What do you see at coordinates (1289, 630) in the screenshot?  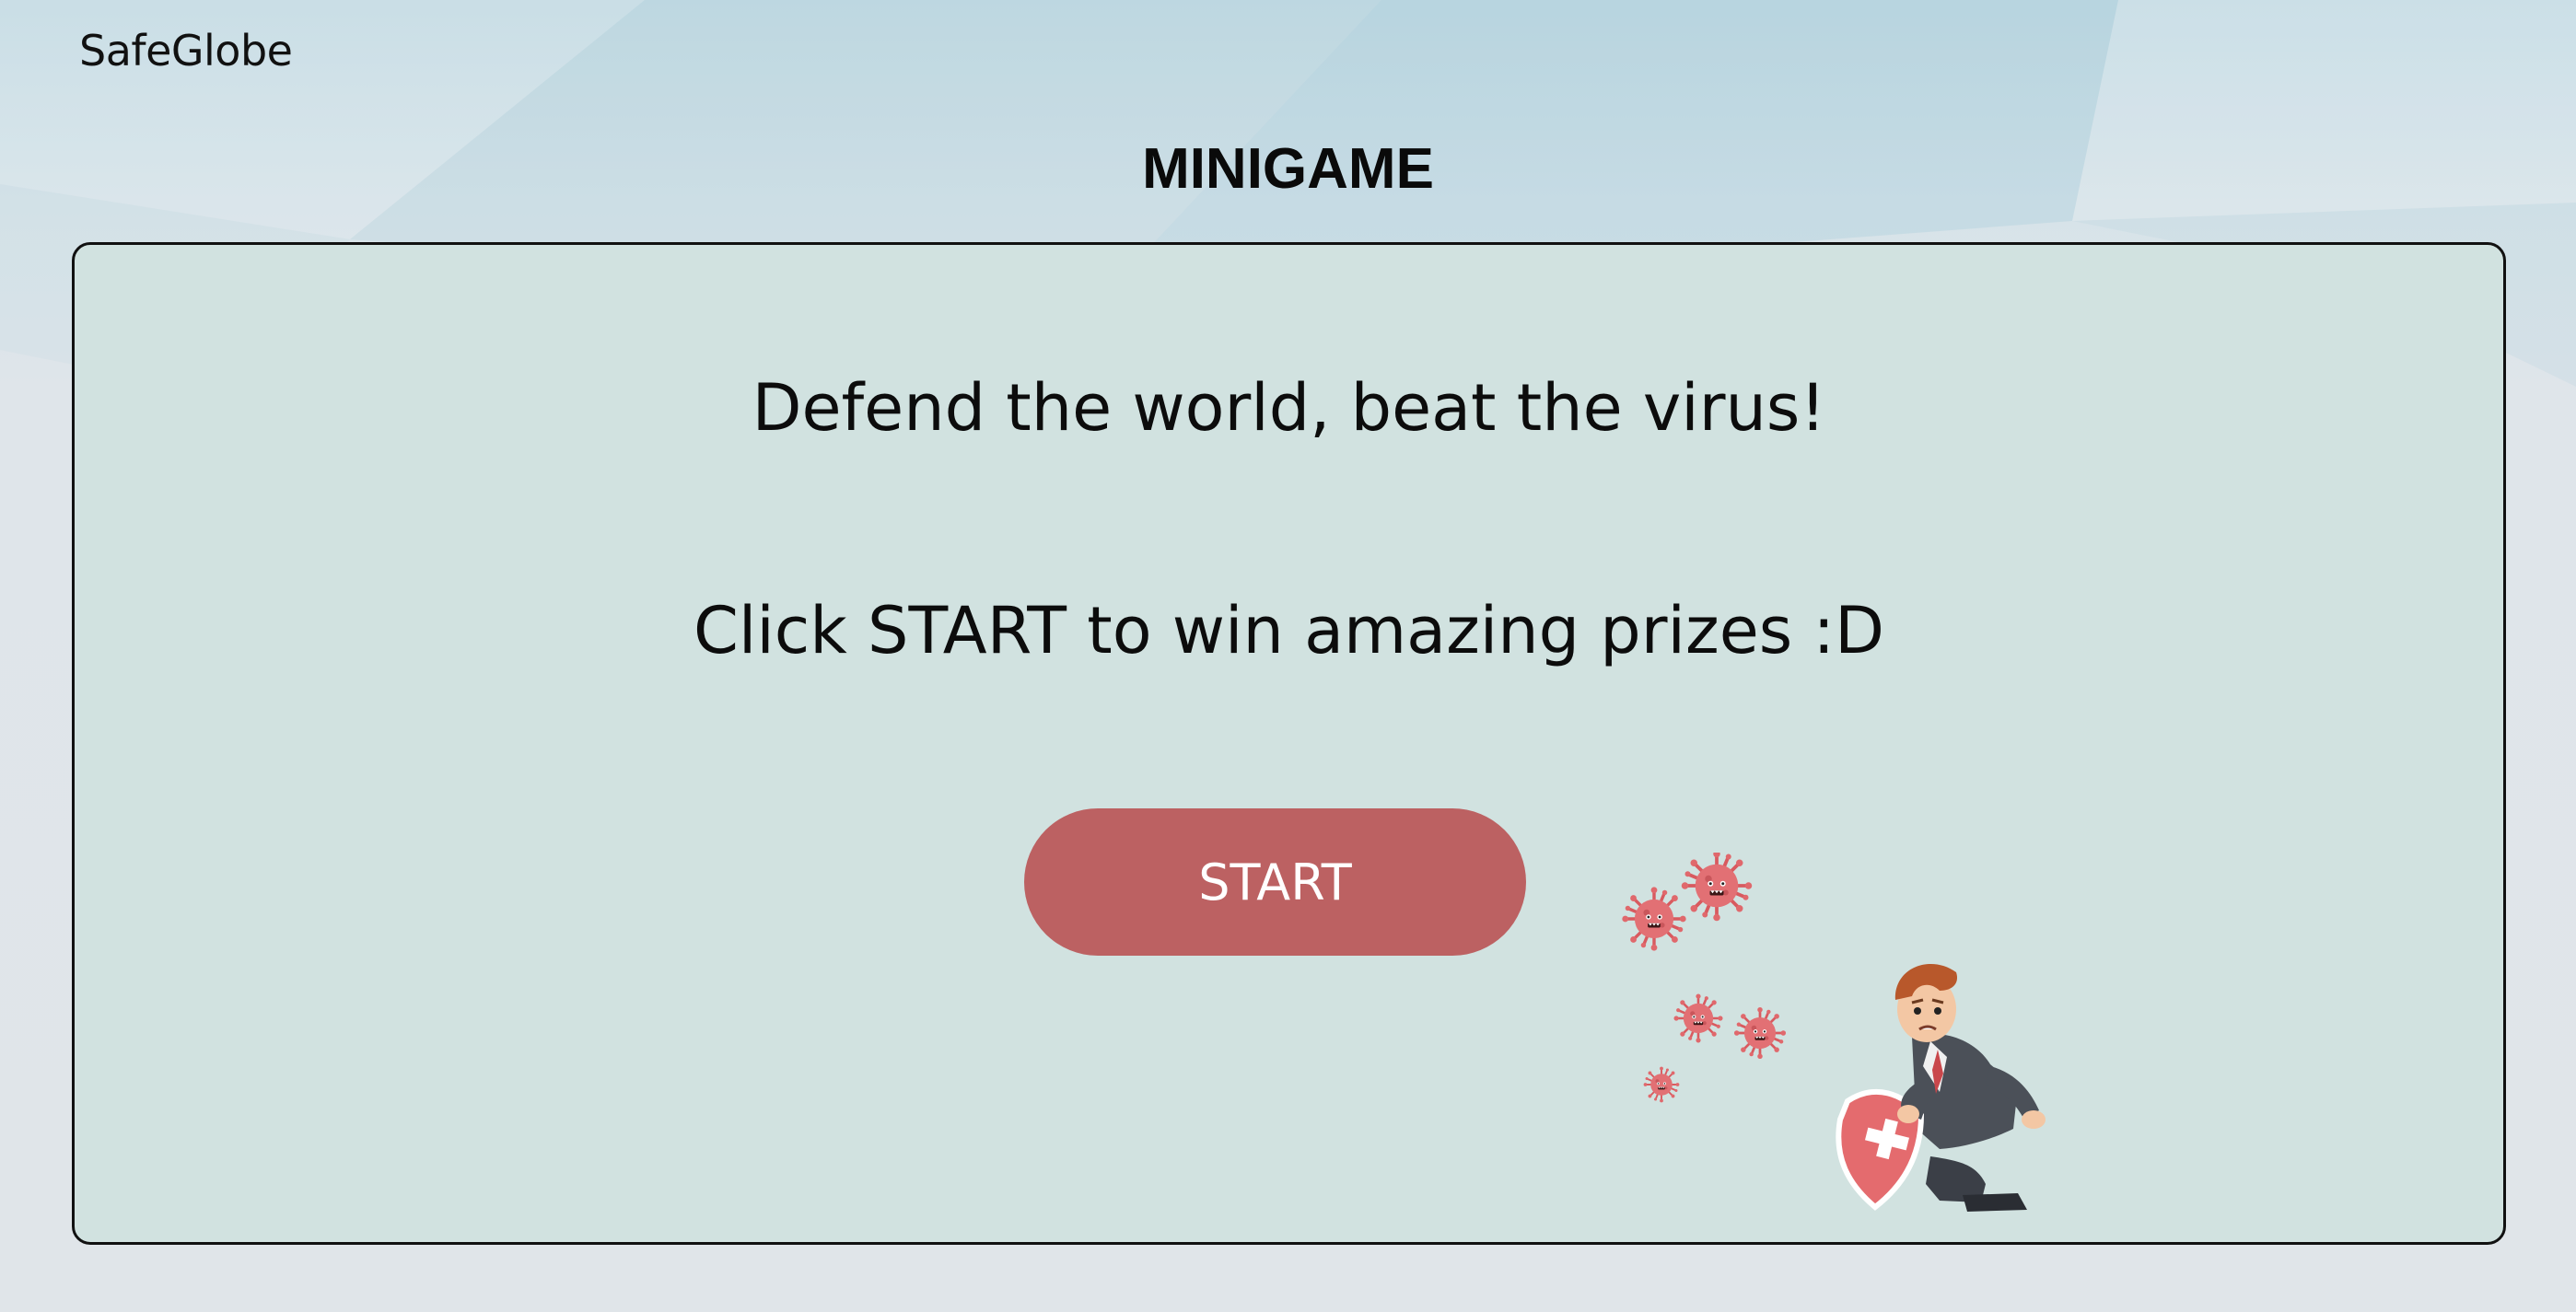 I see `game-instruction: Click START to win amazing prizes :D` at bounding box center [1289, 630].